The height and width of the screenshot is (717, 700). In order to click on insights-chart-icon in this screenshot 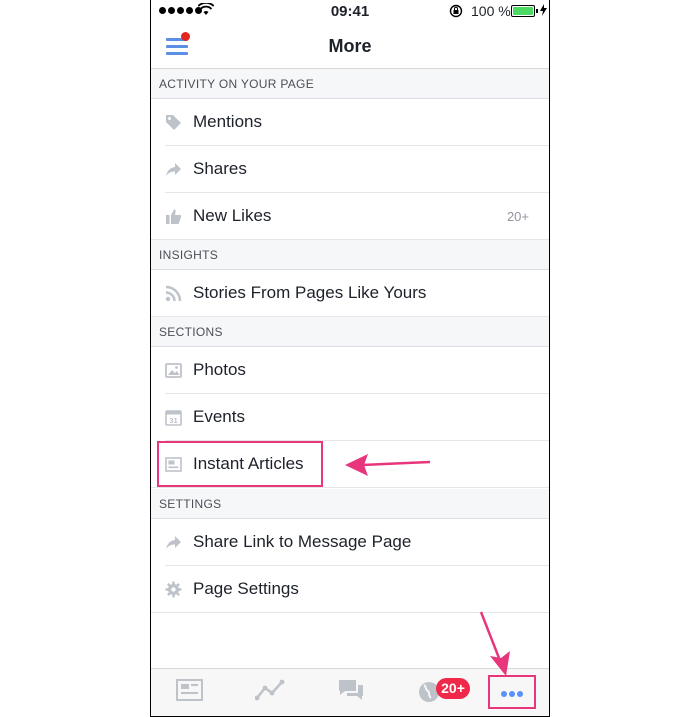, I will do `click(270, 690)`.